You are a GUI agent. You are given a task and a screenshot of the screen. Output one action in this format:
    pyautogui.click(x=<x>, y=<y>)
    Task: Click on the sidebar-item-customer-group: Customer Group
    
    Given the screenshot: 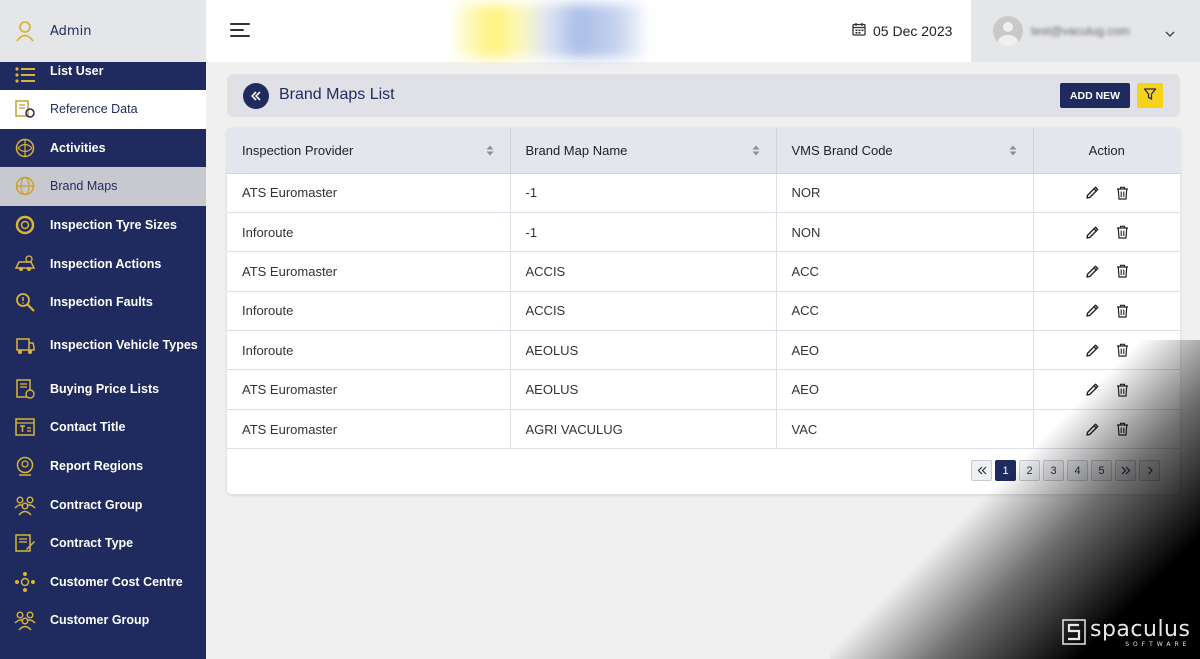 What is the action you would take?
    pyautogui.click(x=103, y=620)
    